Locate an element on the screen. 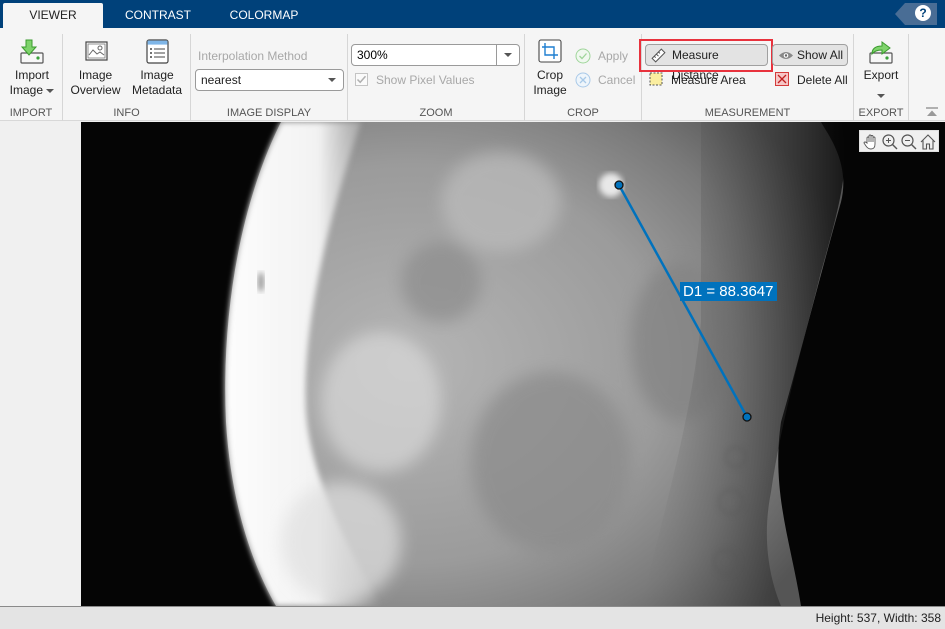 This screenshot has height=629, width=945. zoom-combobox: 300% is located at coordinates (435, 55).